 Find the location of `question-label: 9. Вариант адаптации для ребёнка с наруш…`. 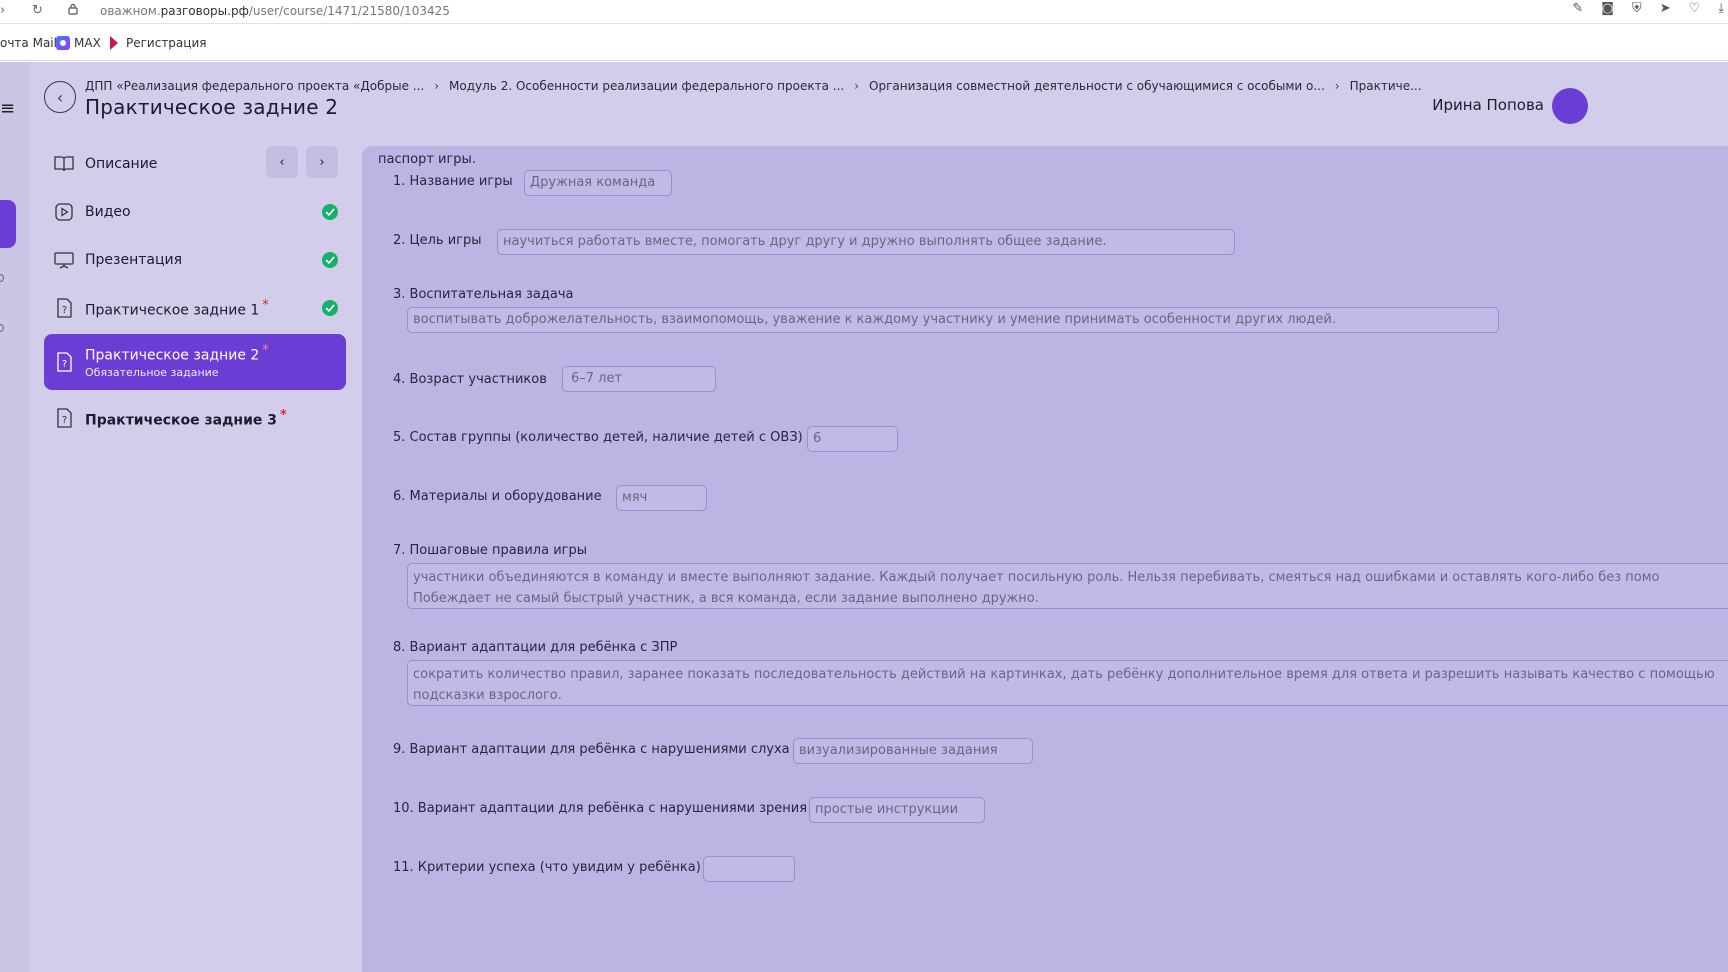

question-label: 9. Вариант адаптации для ребёнка с наруш… is located at coordinates (591, 749).